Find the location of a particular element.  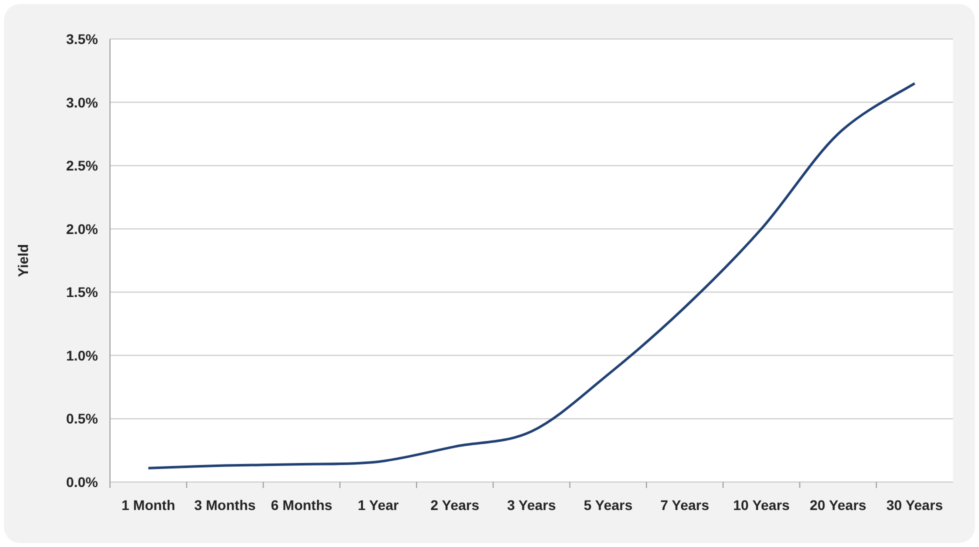

y-tick-label: 3.5% is located at coordinates (82, 39).